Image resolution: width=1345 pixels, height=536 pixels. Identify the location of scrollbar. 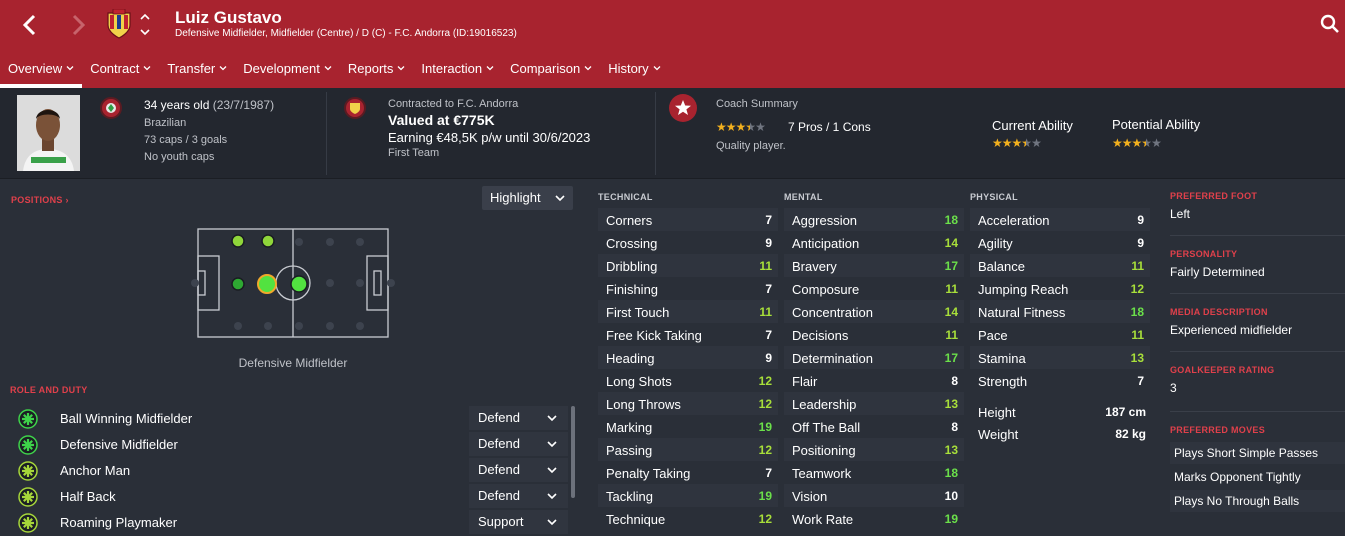
(573, 452).